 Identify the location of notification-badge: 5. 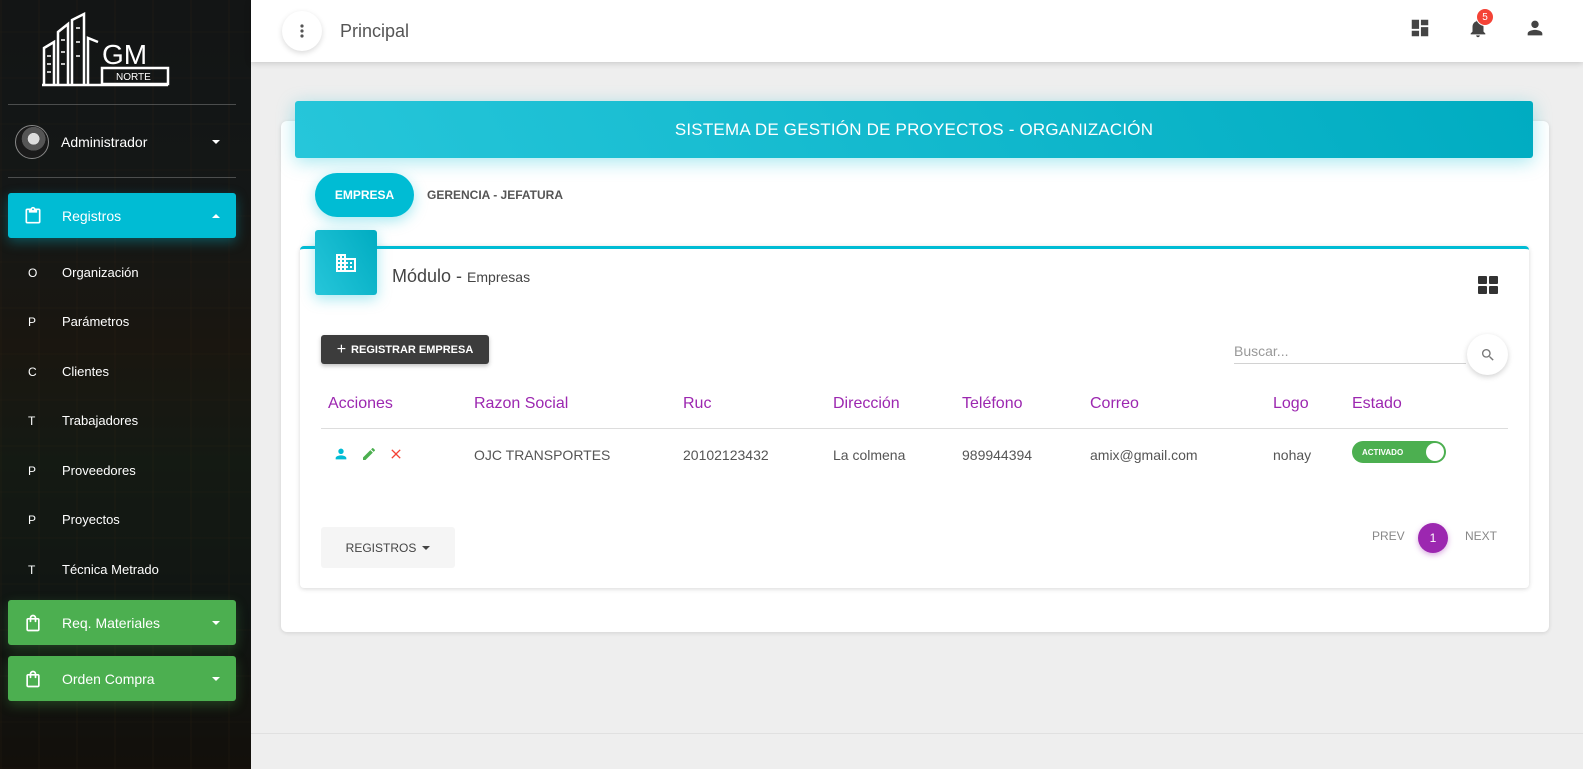
(1485, 17).